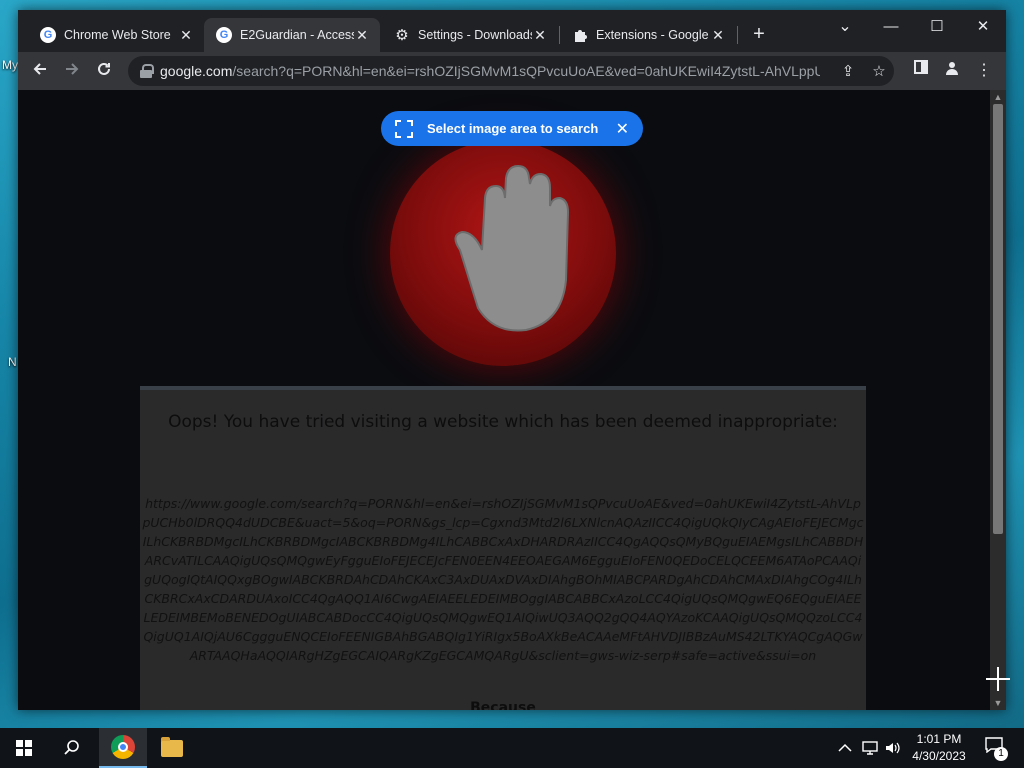  What do you see at coordinates (952, 70) in the screenshot?
I see `profile-icon` at bounding box center [952, 70].